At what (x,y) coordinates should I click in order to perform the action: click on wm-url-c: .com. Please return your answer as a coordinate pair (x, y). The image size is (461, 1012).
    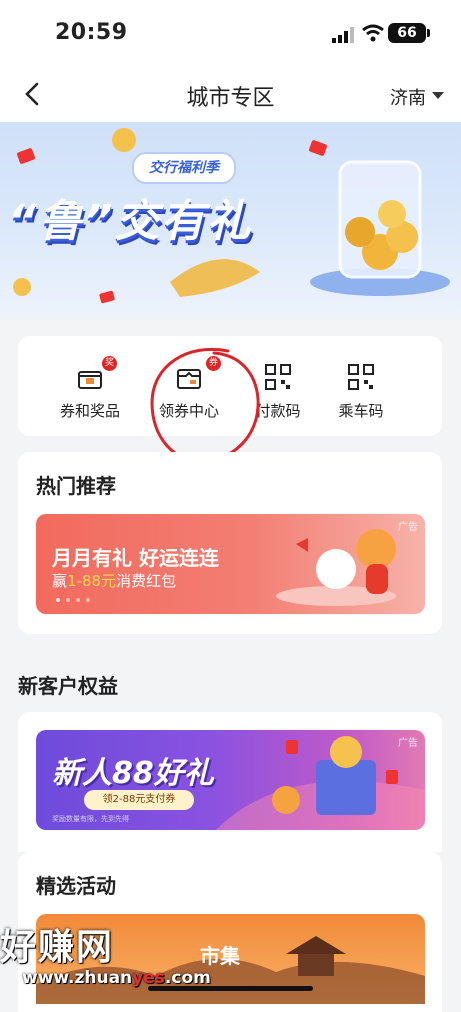
    Looking at the image, I should click on (187, 978).